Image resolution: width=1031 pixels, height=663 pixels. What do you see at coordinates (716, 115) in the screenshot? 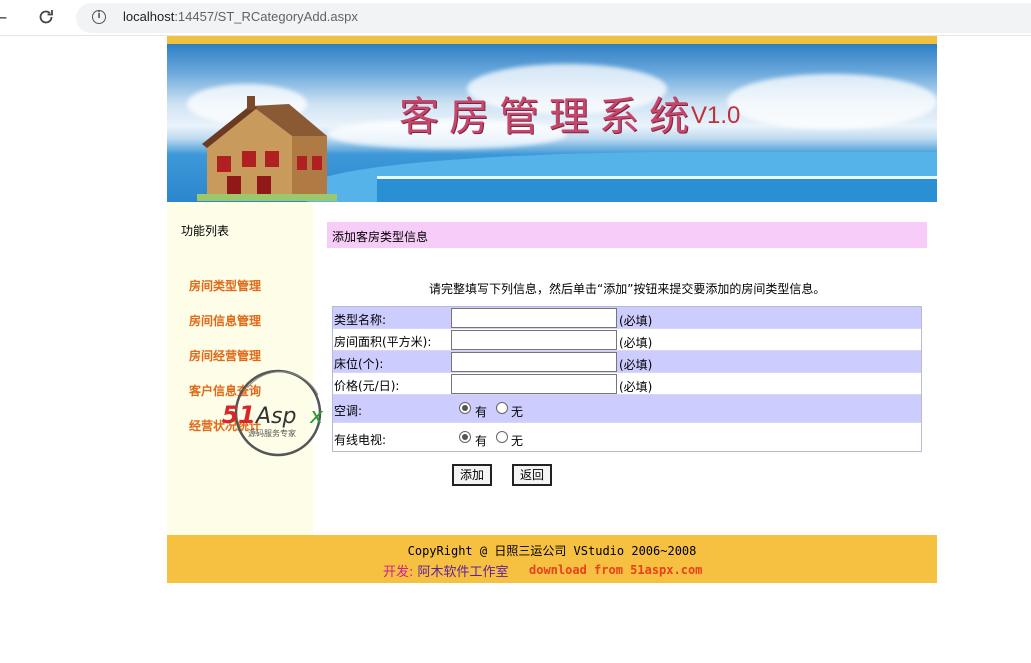
I see `banner-version: V1.0` at bounding box center [716, 115].